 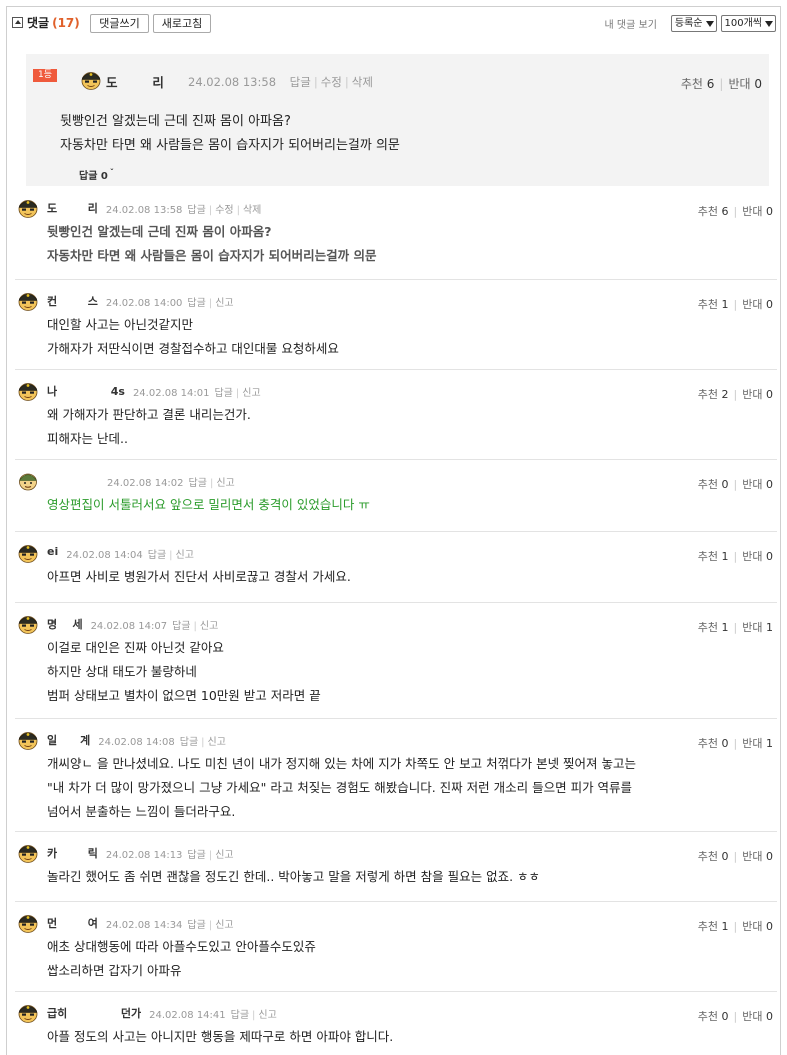 I want to click on comment-text-line: 영상편집이 서툴러서요 앞으로 밀리면서 충격이 있었습니다 ㅠ, so click(x=208, y=504).